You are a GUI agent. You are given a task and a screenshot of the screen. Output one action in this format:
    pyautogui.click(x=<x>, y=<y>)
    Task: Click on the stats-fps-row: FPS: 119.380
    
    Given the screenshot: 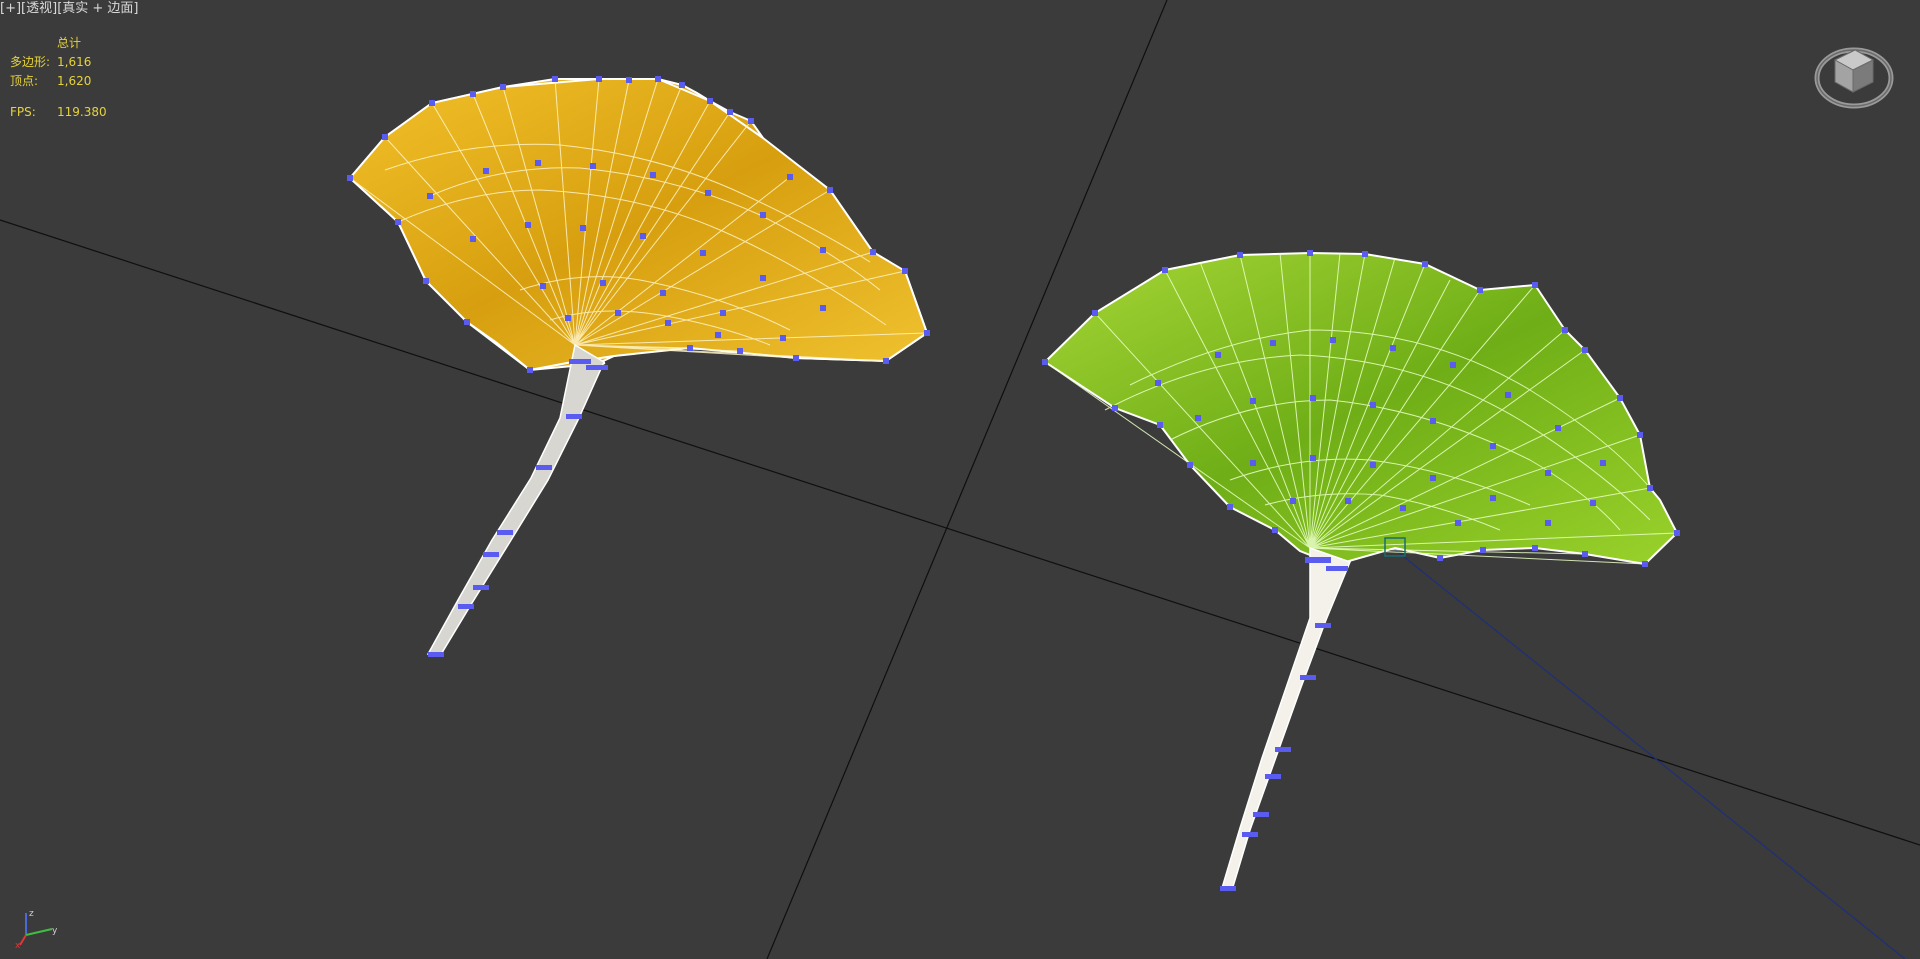 What is the action you would take?
    pyautogui.click(x=58, y=112)
    